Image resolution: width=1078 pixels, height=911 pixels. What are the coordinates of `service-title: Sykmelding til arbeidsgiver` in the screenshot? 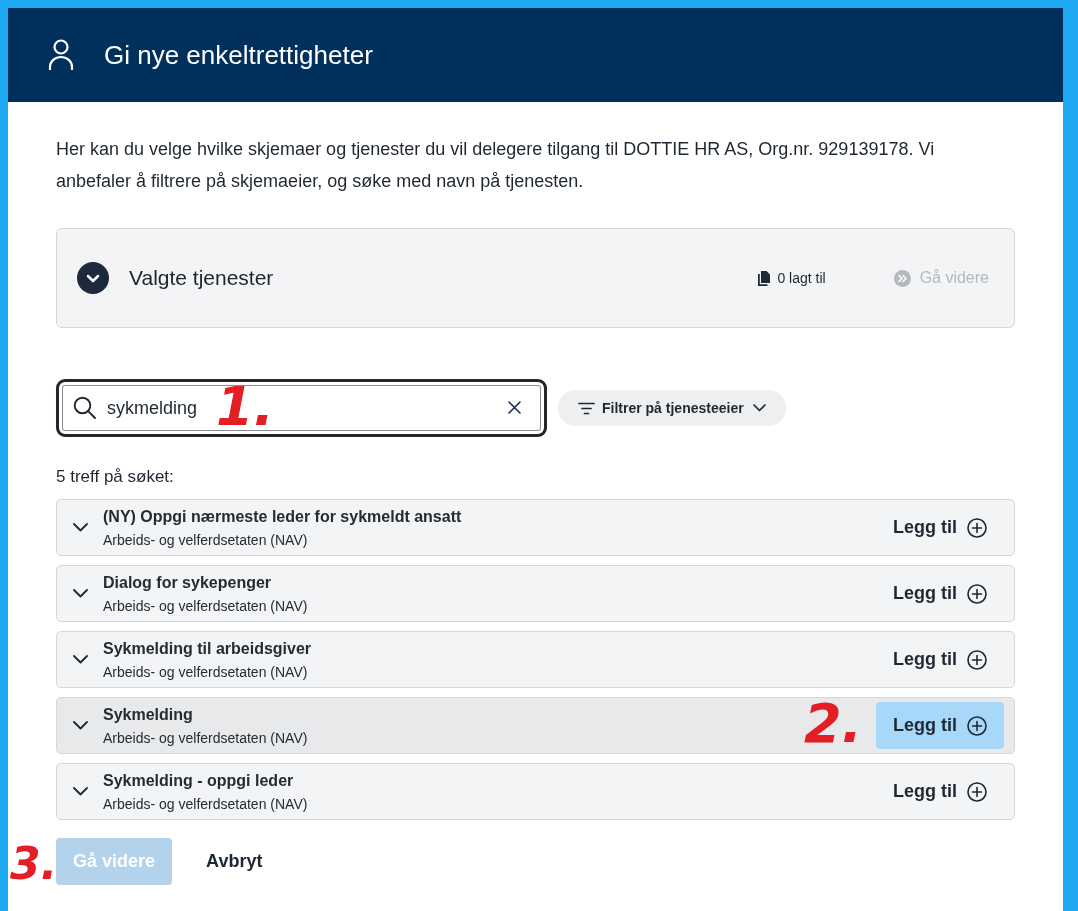 It's located at (207, 648).